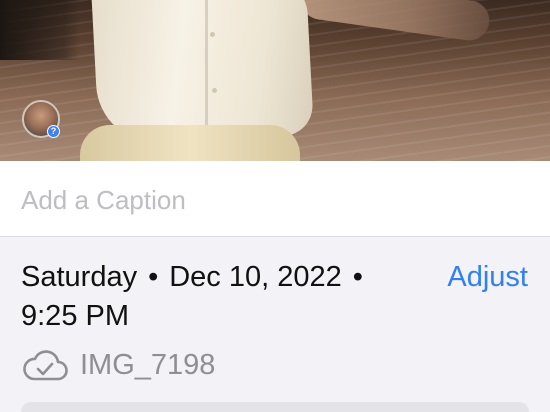 This screenshot has height=412, width=550. Describe the element at coordinates (79, 277) in the screenshot. I see `day-label: Saturday` at that location.